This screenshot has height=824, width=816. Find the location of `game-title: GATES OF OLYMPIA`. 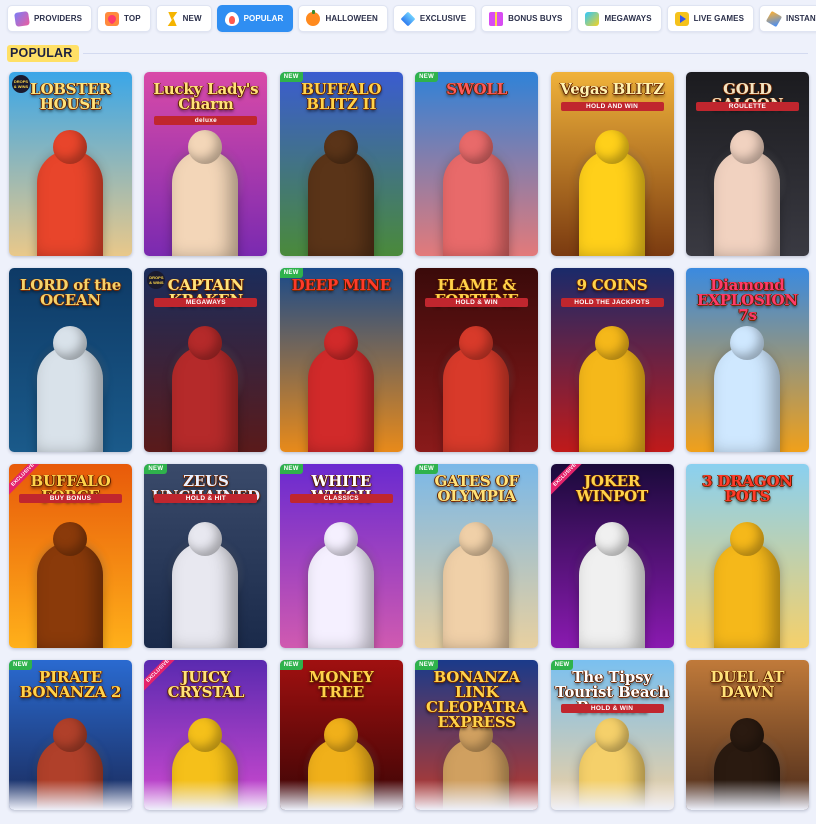

game-title: GATES OF OLYMPIA is located at coordinates (476, 488).